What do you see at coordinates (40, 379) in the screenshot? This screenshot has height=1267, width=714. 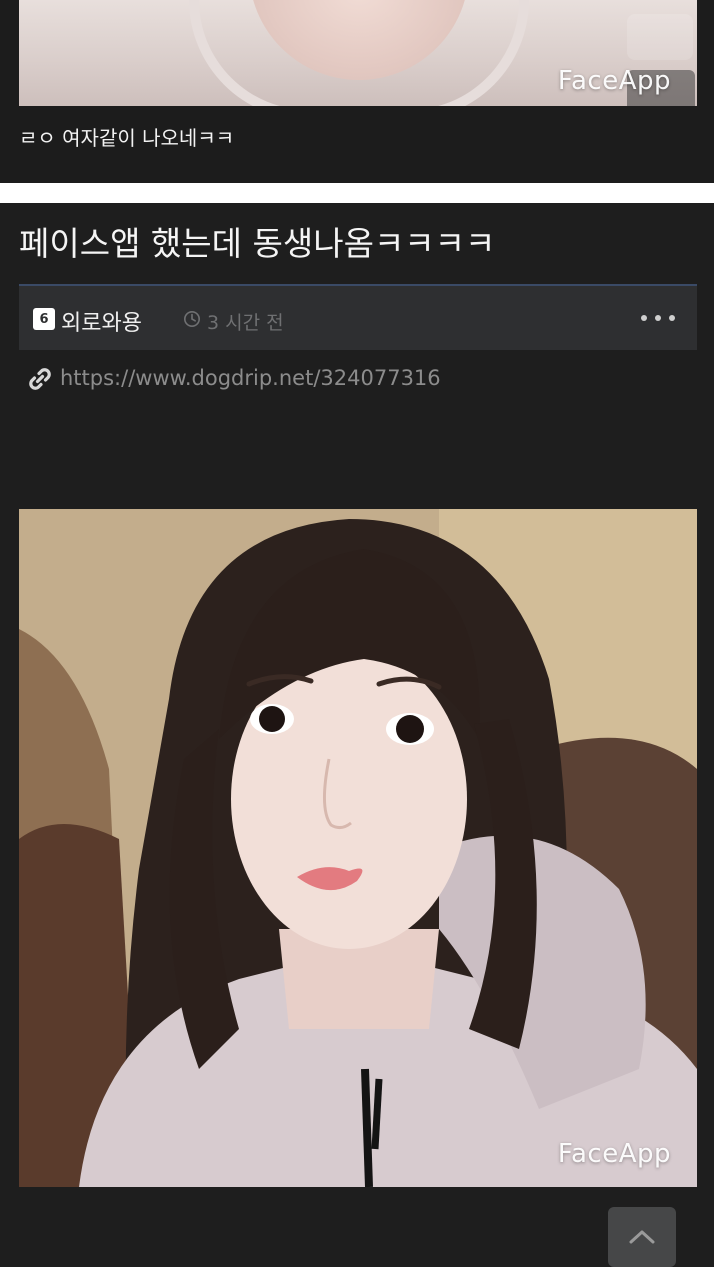 I see `link-icon` at bounding box center [40, 379].